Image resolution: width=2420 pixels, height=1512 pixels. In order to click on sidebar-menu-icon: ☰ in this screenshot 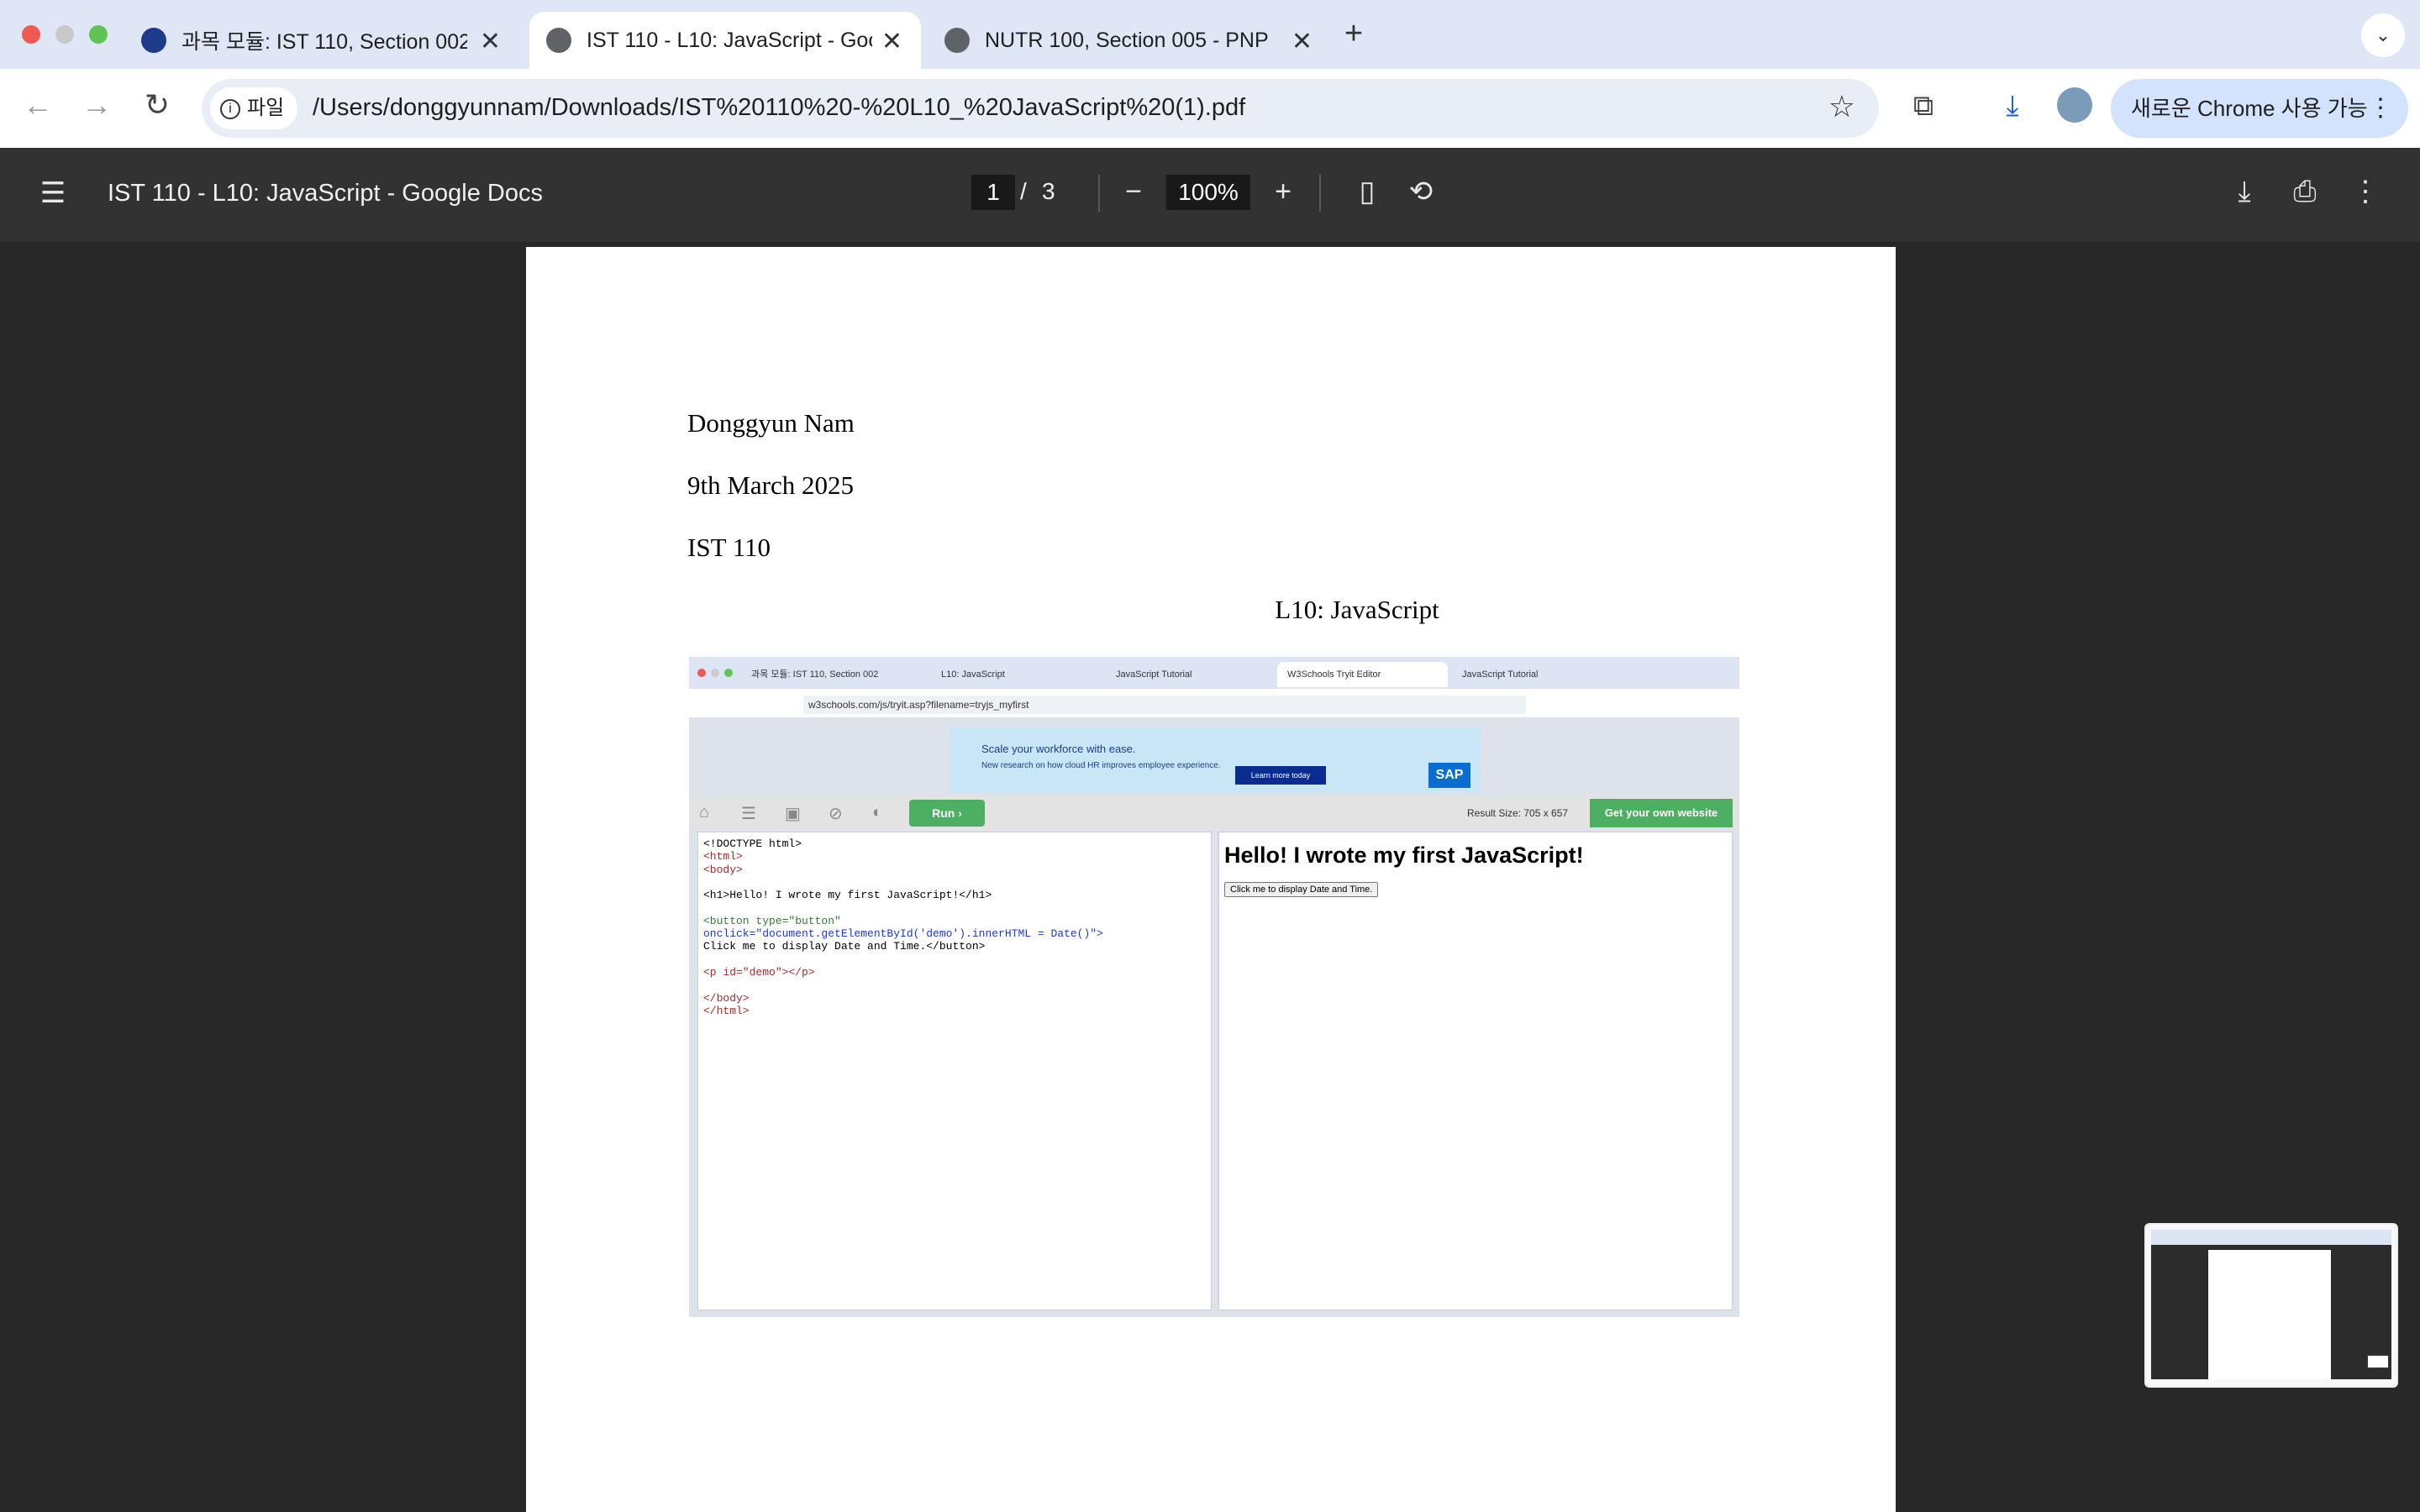, I will do `click(53, 193)`.